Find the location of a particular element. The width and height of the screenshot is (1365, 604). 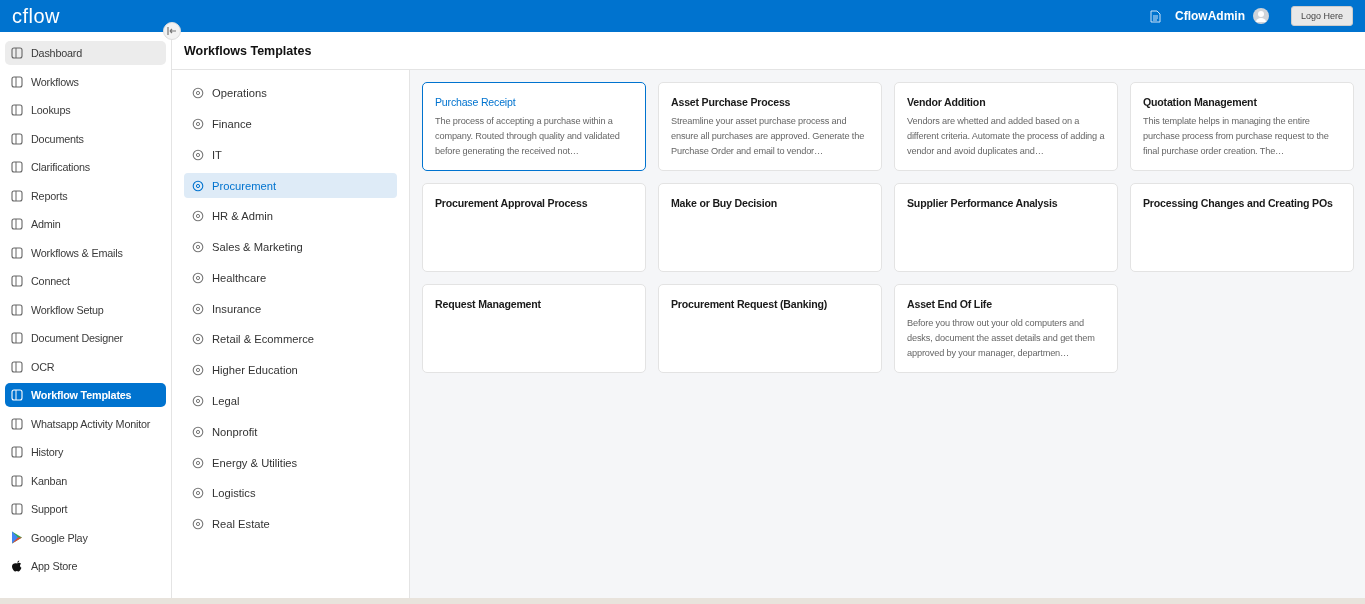

category-item: Insurance is located at coordinates (290, 308).